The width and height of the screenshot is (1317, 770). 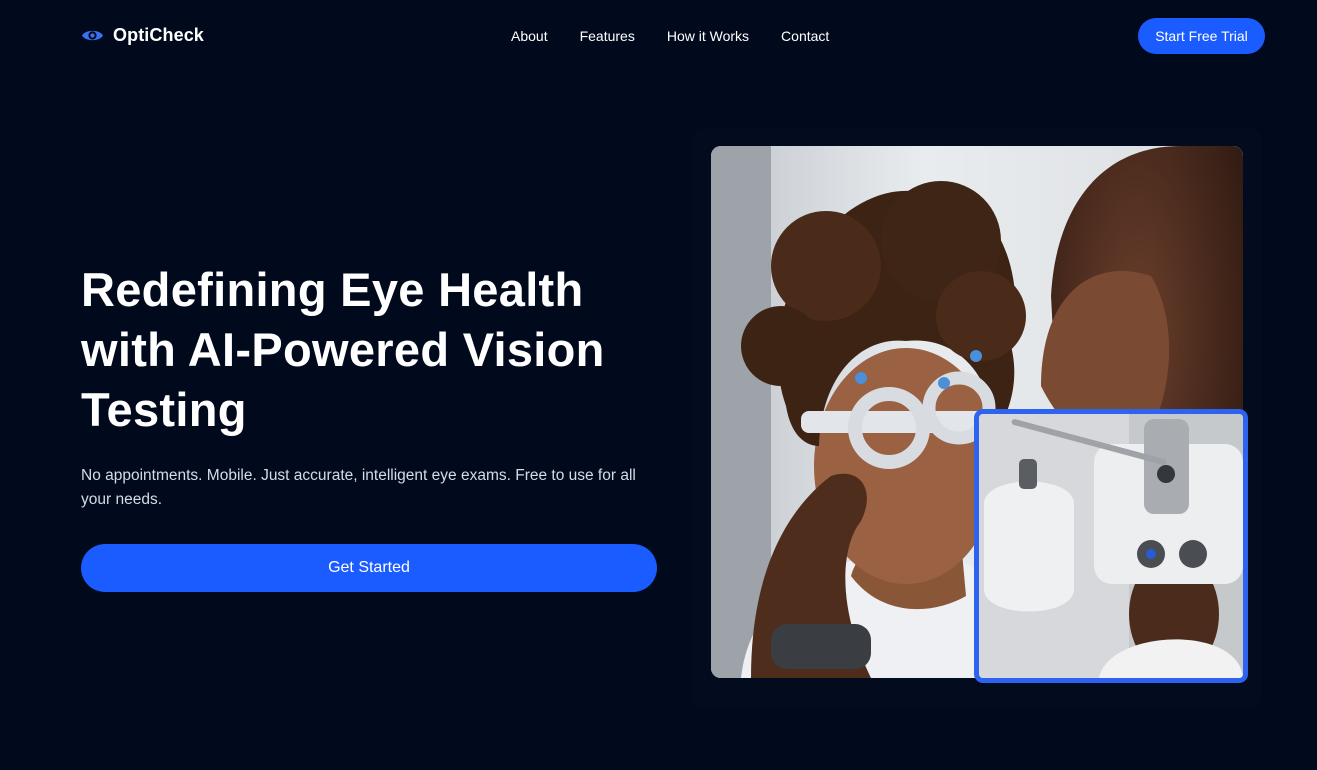 I want to click on hero-phoropter-photo, so click(x=1111, y=546).